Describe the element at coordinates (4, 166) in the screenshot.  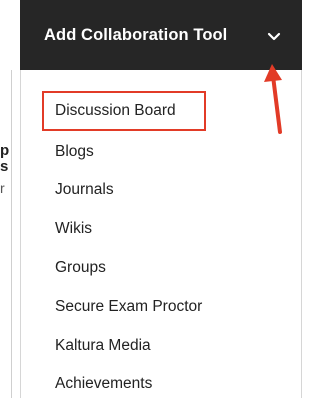
I see `background-text-fragment: s` at that location.